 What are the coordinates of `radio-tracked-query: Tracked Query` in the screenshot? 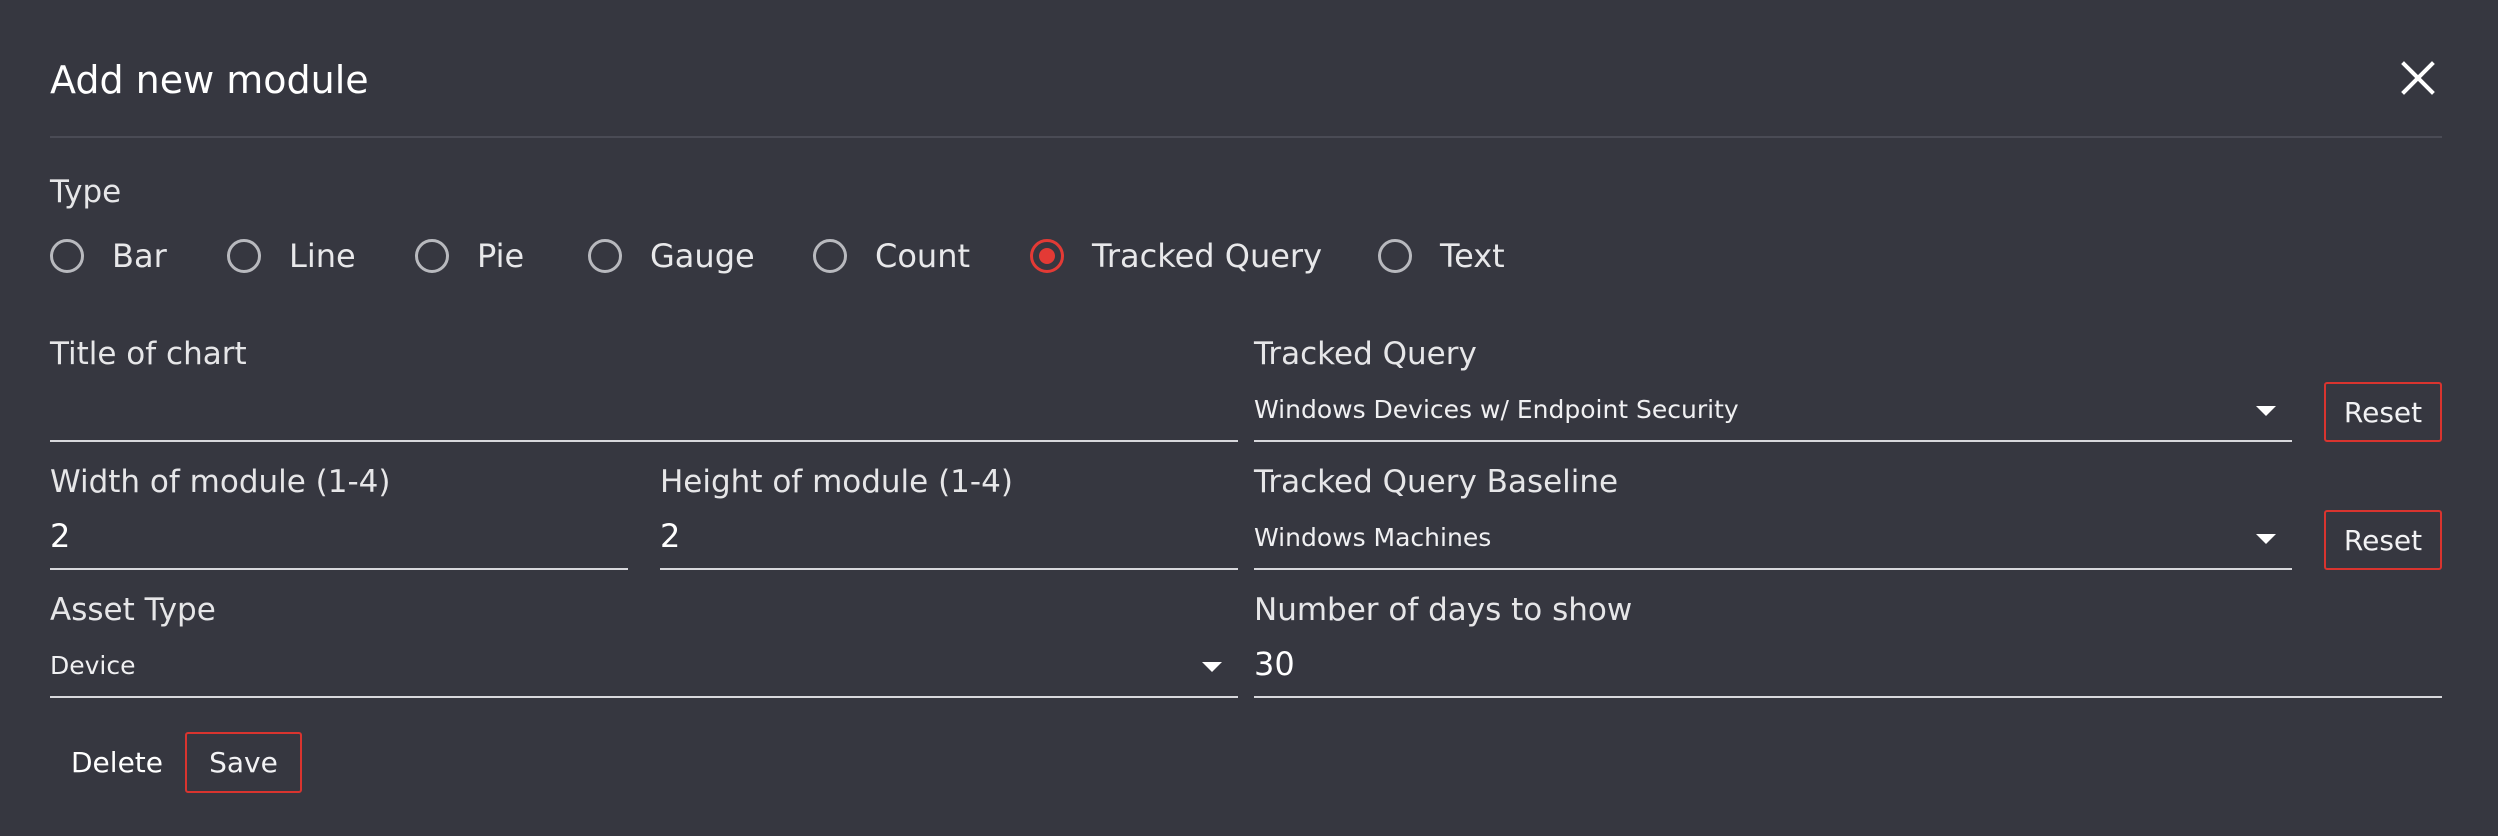 It's located at (1176, 256).